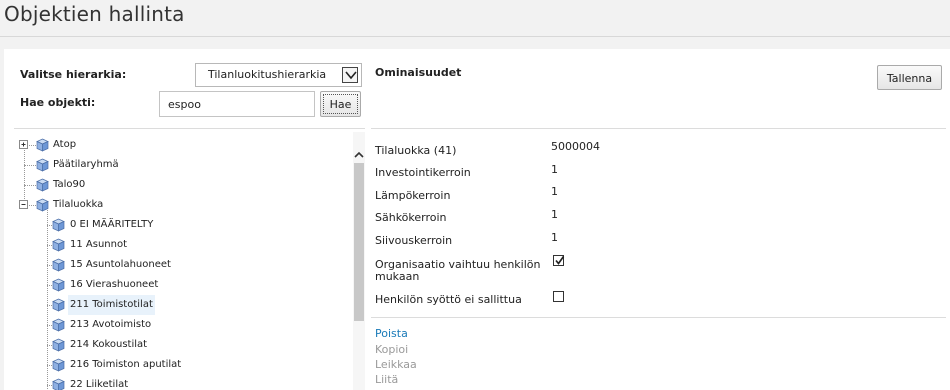 This screenshot has height=390, width=950. Describe the element at coordinates (126, 364) in the screenshot. I see `tree-node-label: 216 Toimiston aputilat` at that location.